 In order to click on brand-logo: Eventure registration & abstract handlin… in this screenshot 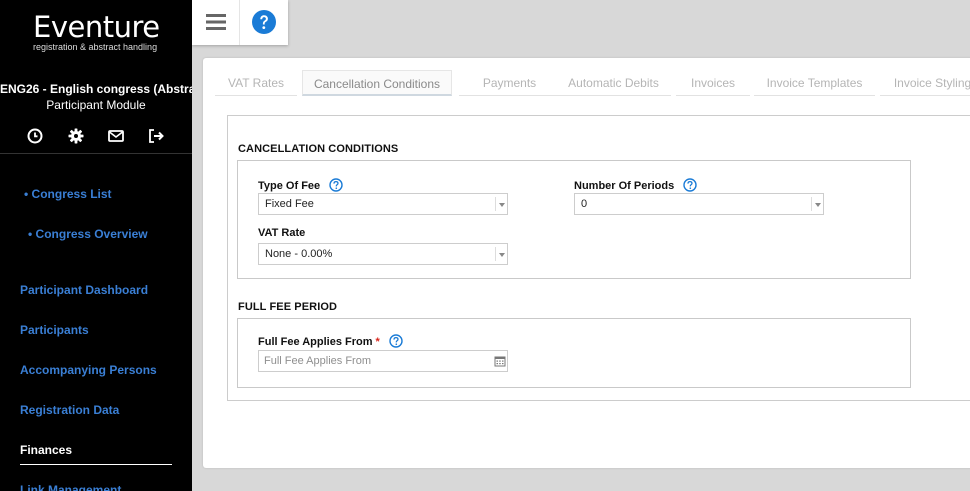, I will do `click(96, 32)`.